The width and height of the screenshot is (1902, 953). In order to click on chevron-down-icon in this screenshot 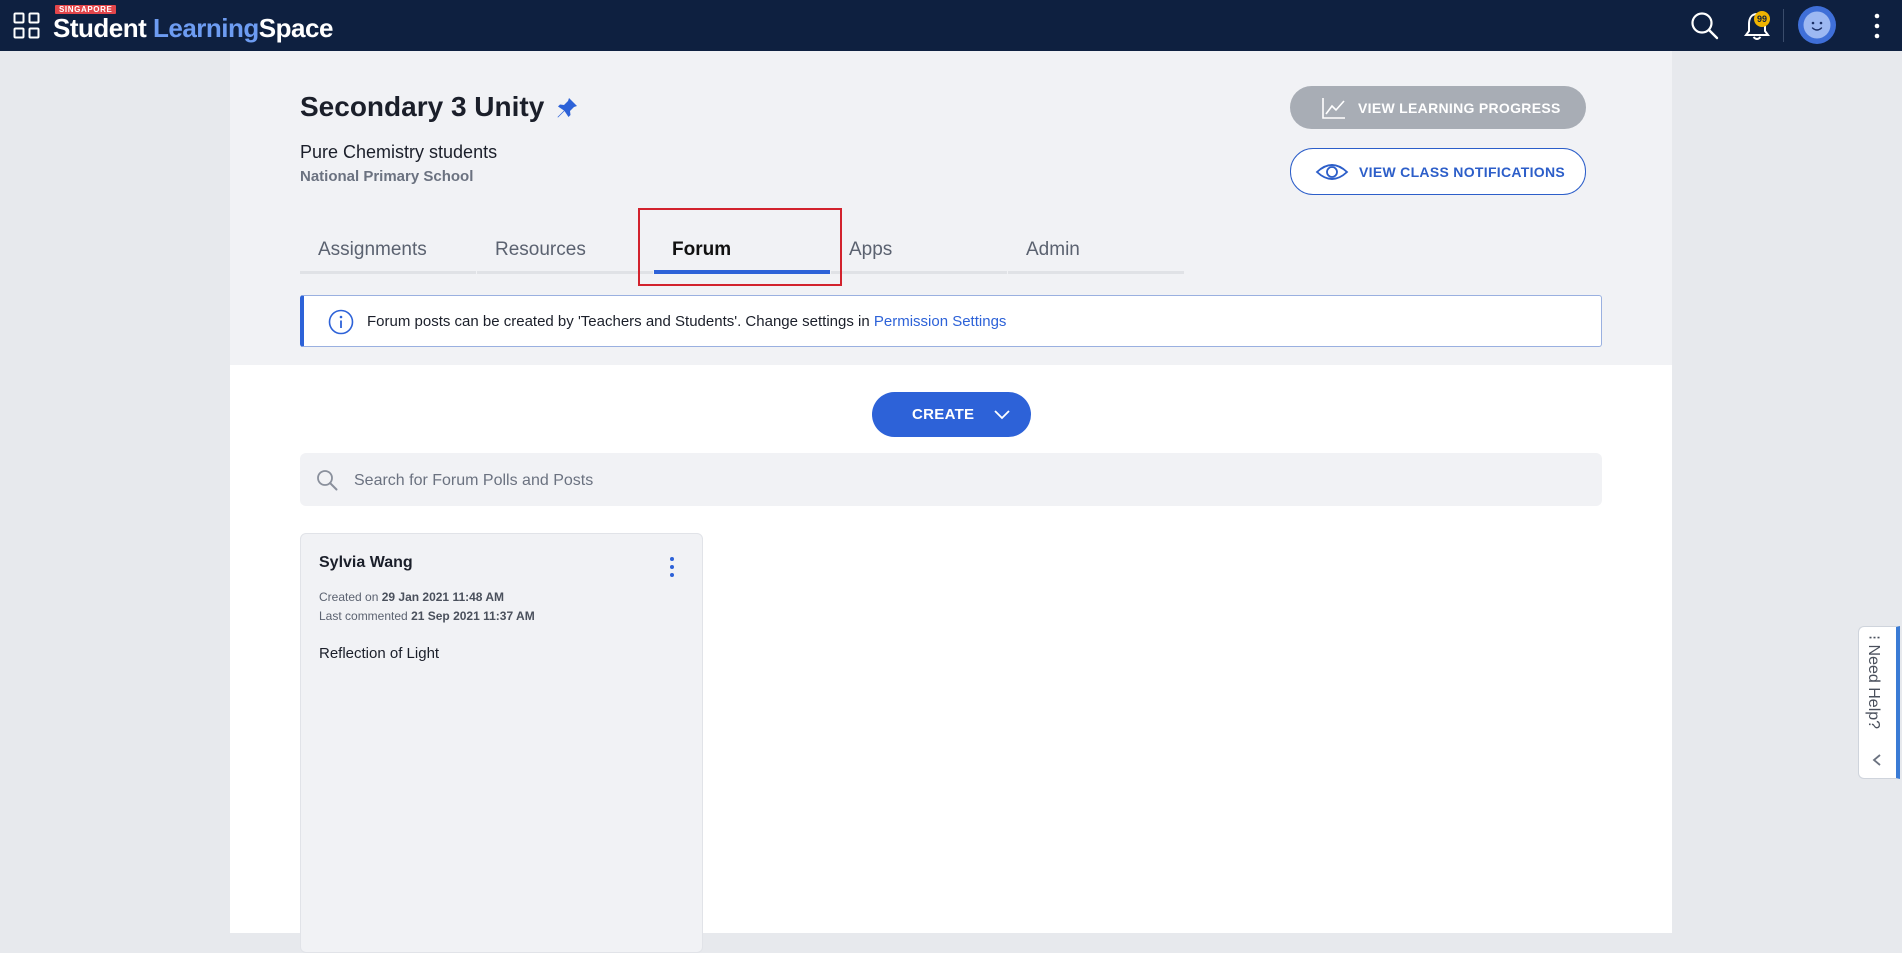, I will do `click(1002, 414)`.